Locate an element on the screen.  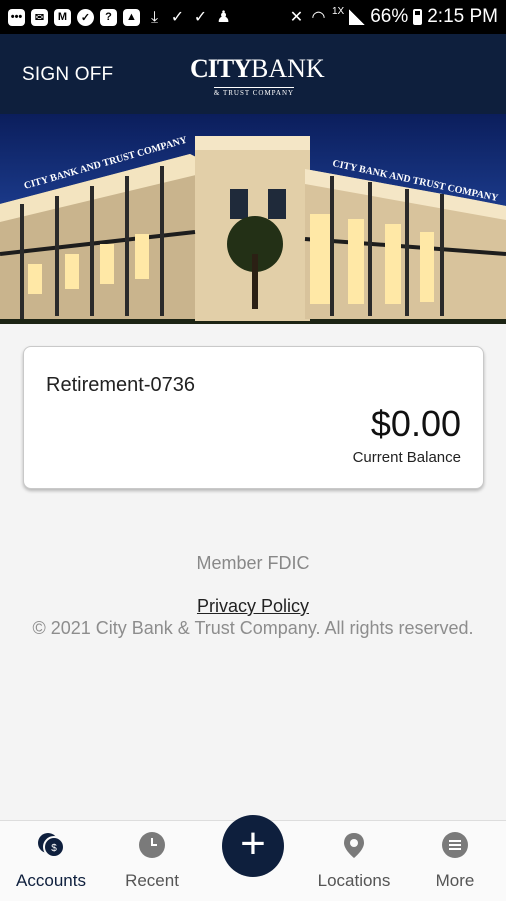
menu-icon is located at coordinates (455, 845).